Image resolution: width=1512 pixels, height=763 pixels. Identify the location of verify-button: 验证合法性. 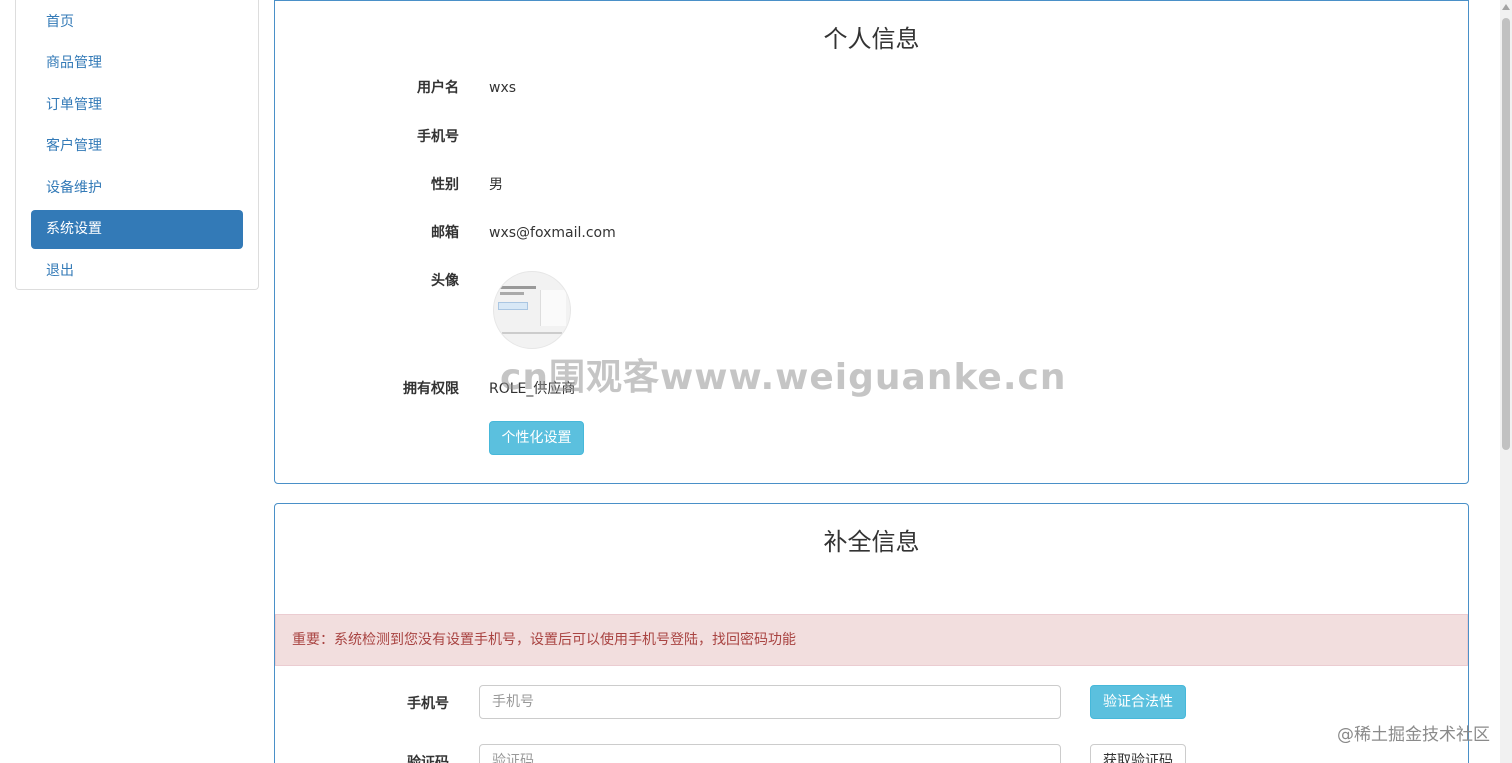
(1138, 702).